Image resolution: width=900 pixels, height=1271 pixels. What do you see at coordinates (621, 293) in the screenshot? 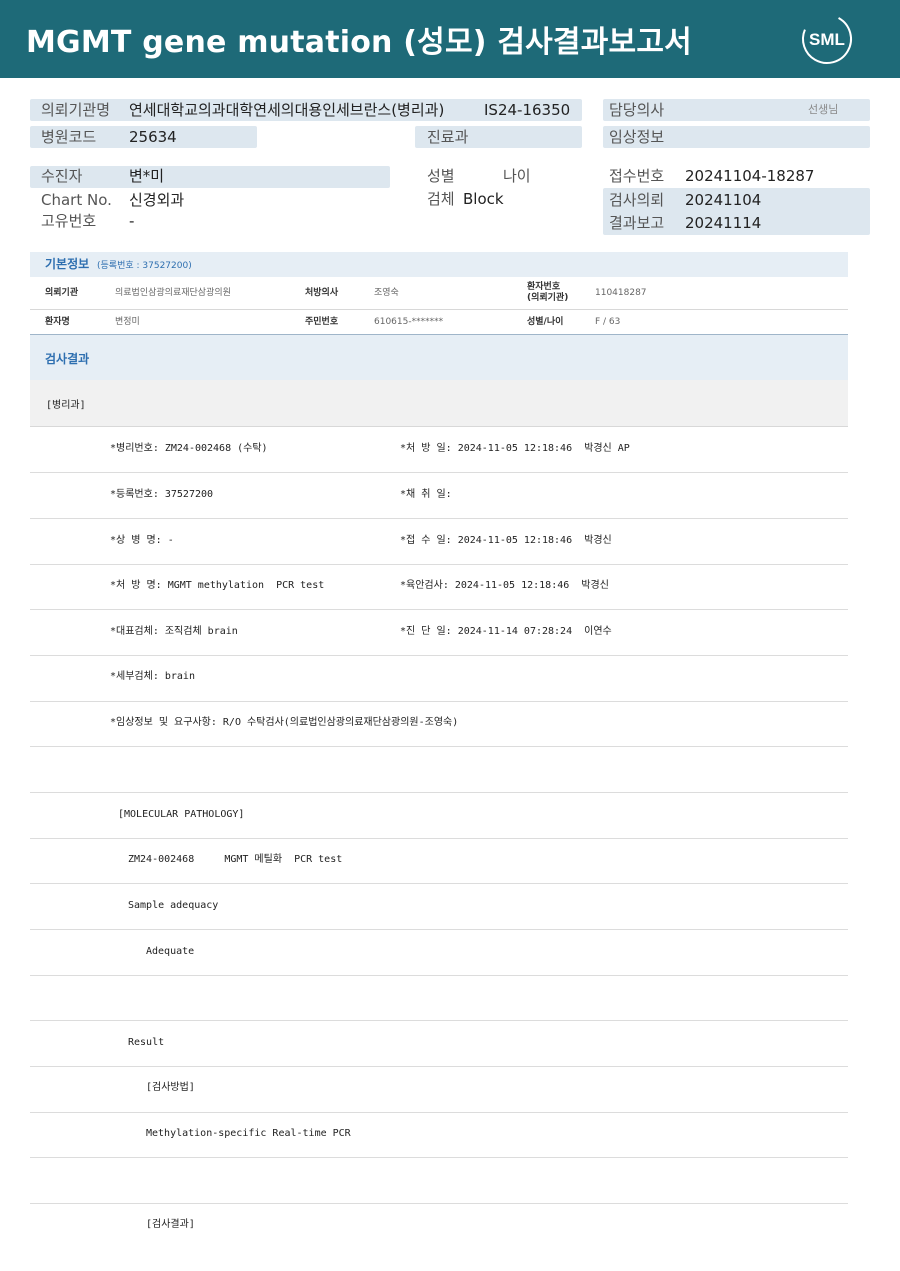
I see `info-value: 110418287` at bounding box center [621, 293].